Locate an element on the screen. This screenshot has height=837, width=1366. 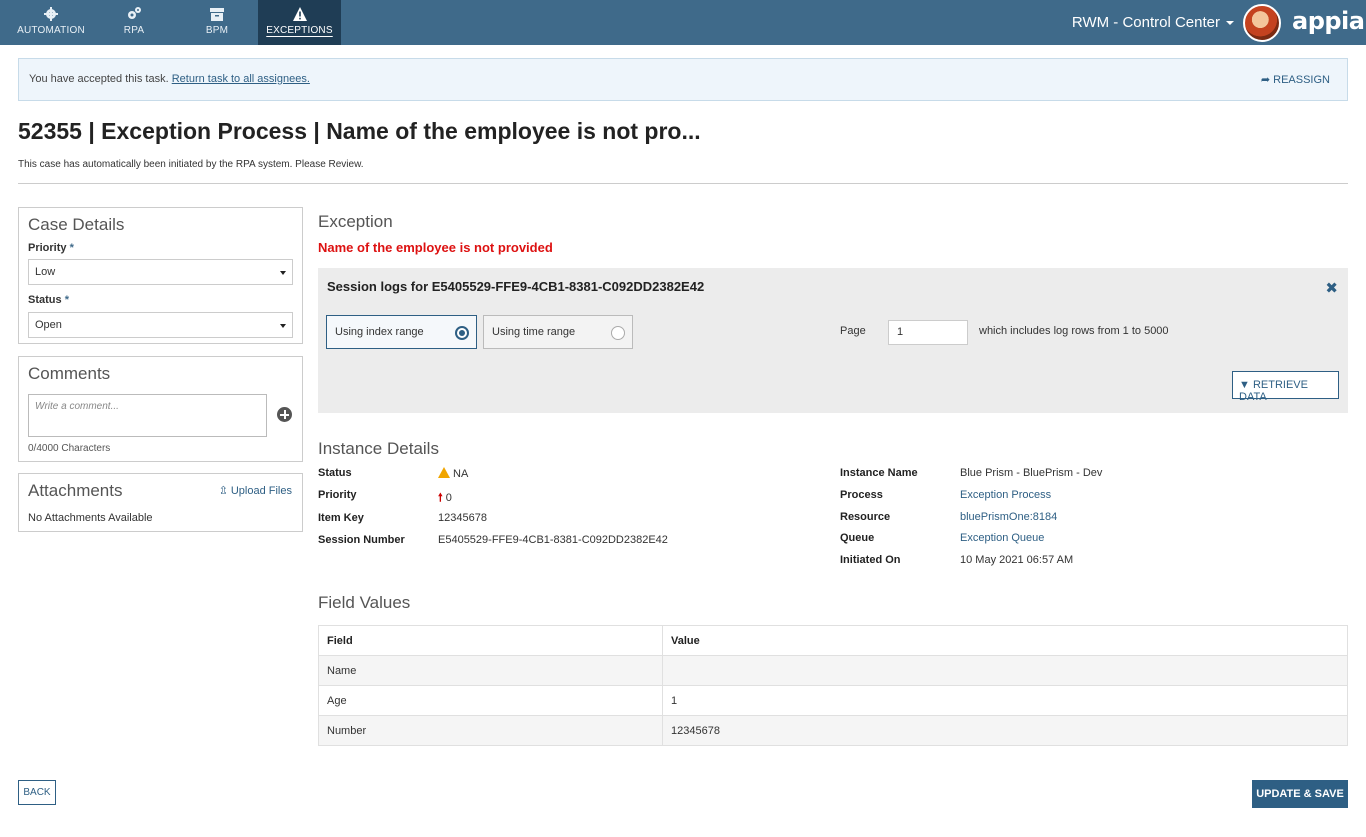
status-label: Status * is located at coordinates (48, 300).